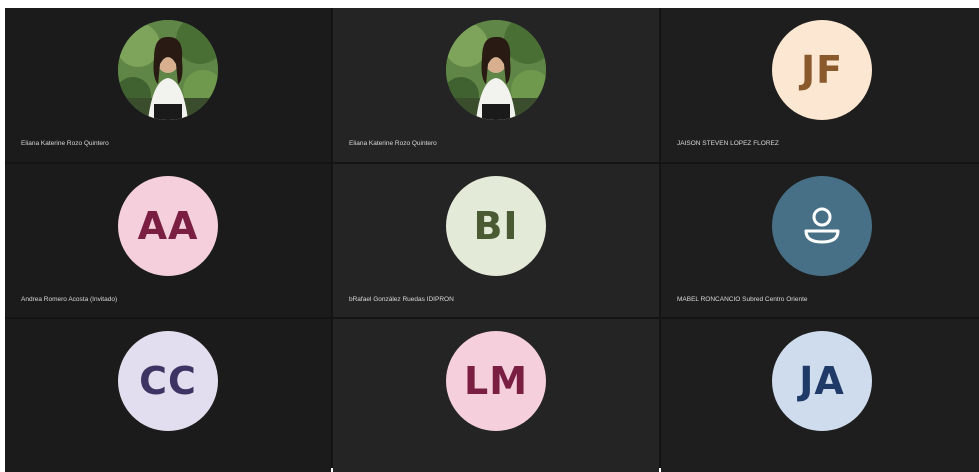 The height and width of the screenshot is (472, 979). Describe the element at coordinates (496, 226) in the screenshot. I see `initials-avatar: BI` at that location.